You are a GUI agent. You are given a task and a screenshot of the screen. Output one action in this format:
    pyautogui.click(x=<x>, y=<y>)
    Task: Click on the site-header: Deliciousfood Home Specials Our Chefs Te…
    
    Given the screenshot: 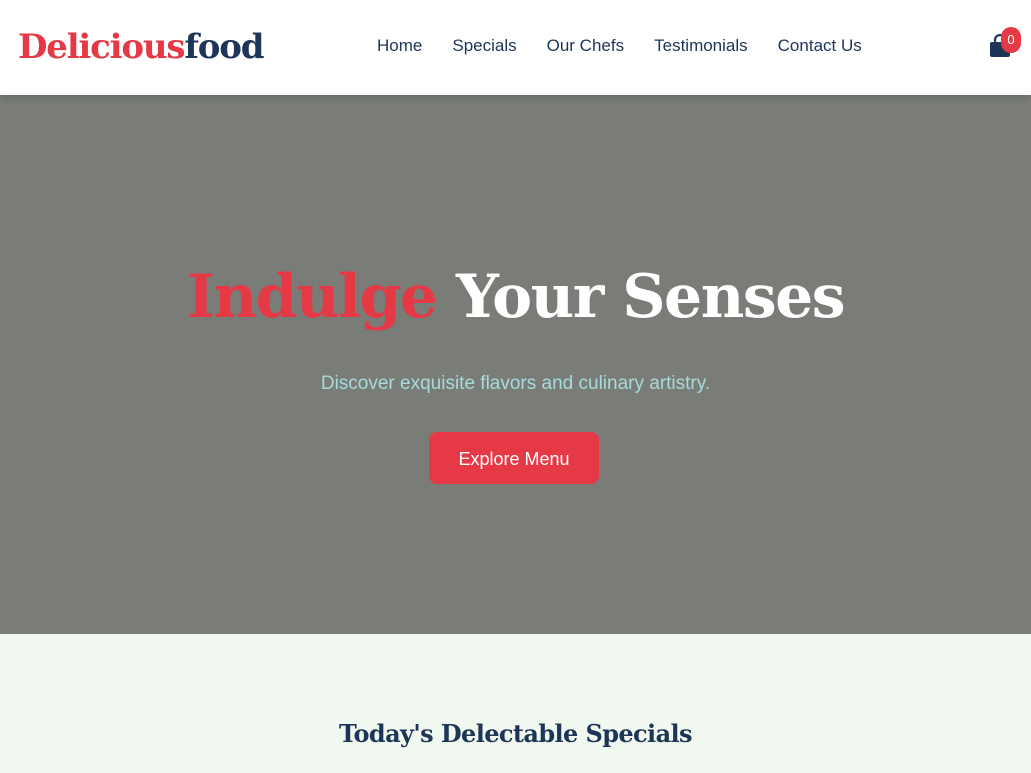 What is the action you would take?
    pyautogui.click(x=515, y=47)
    